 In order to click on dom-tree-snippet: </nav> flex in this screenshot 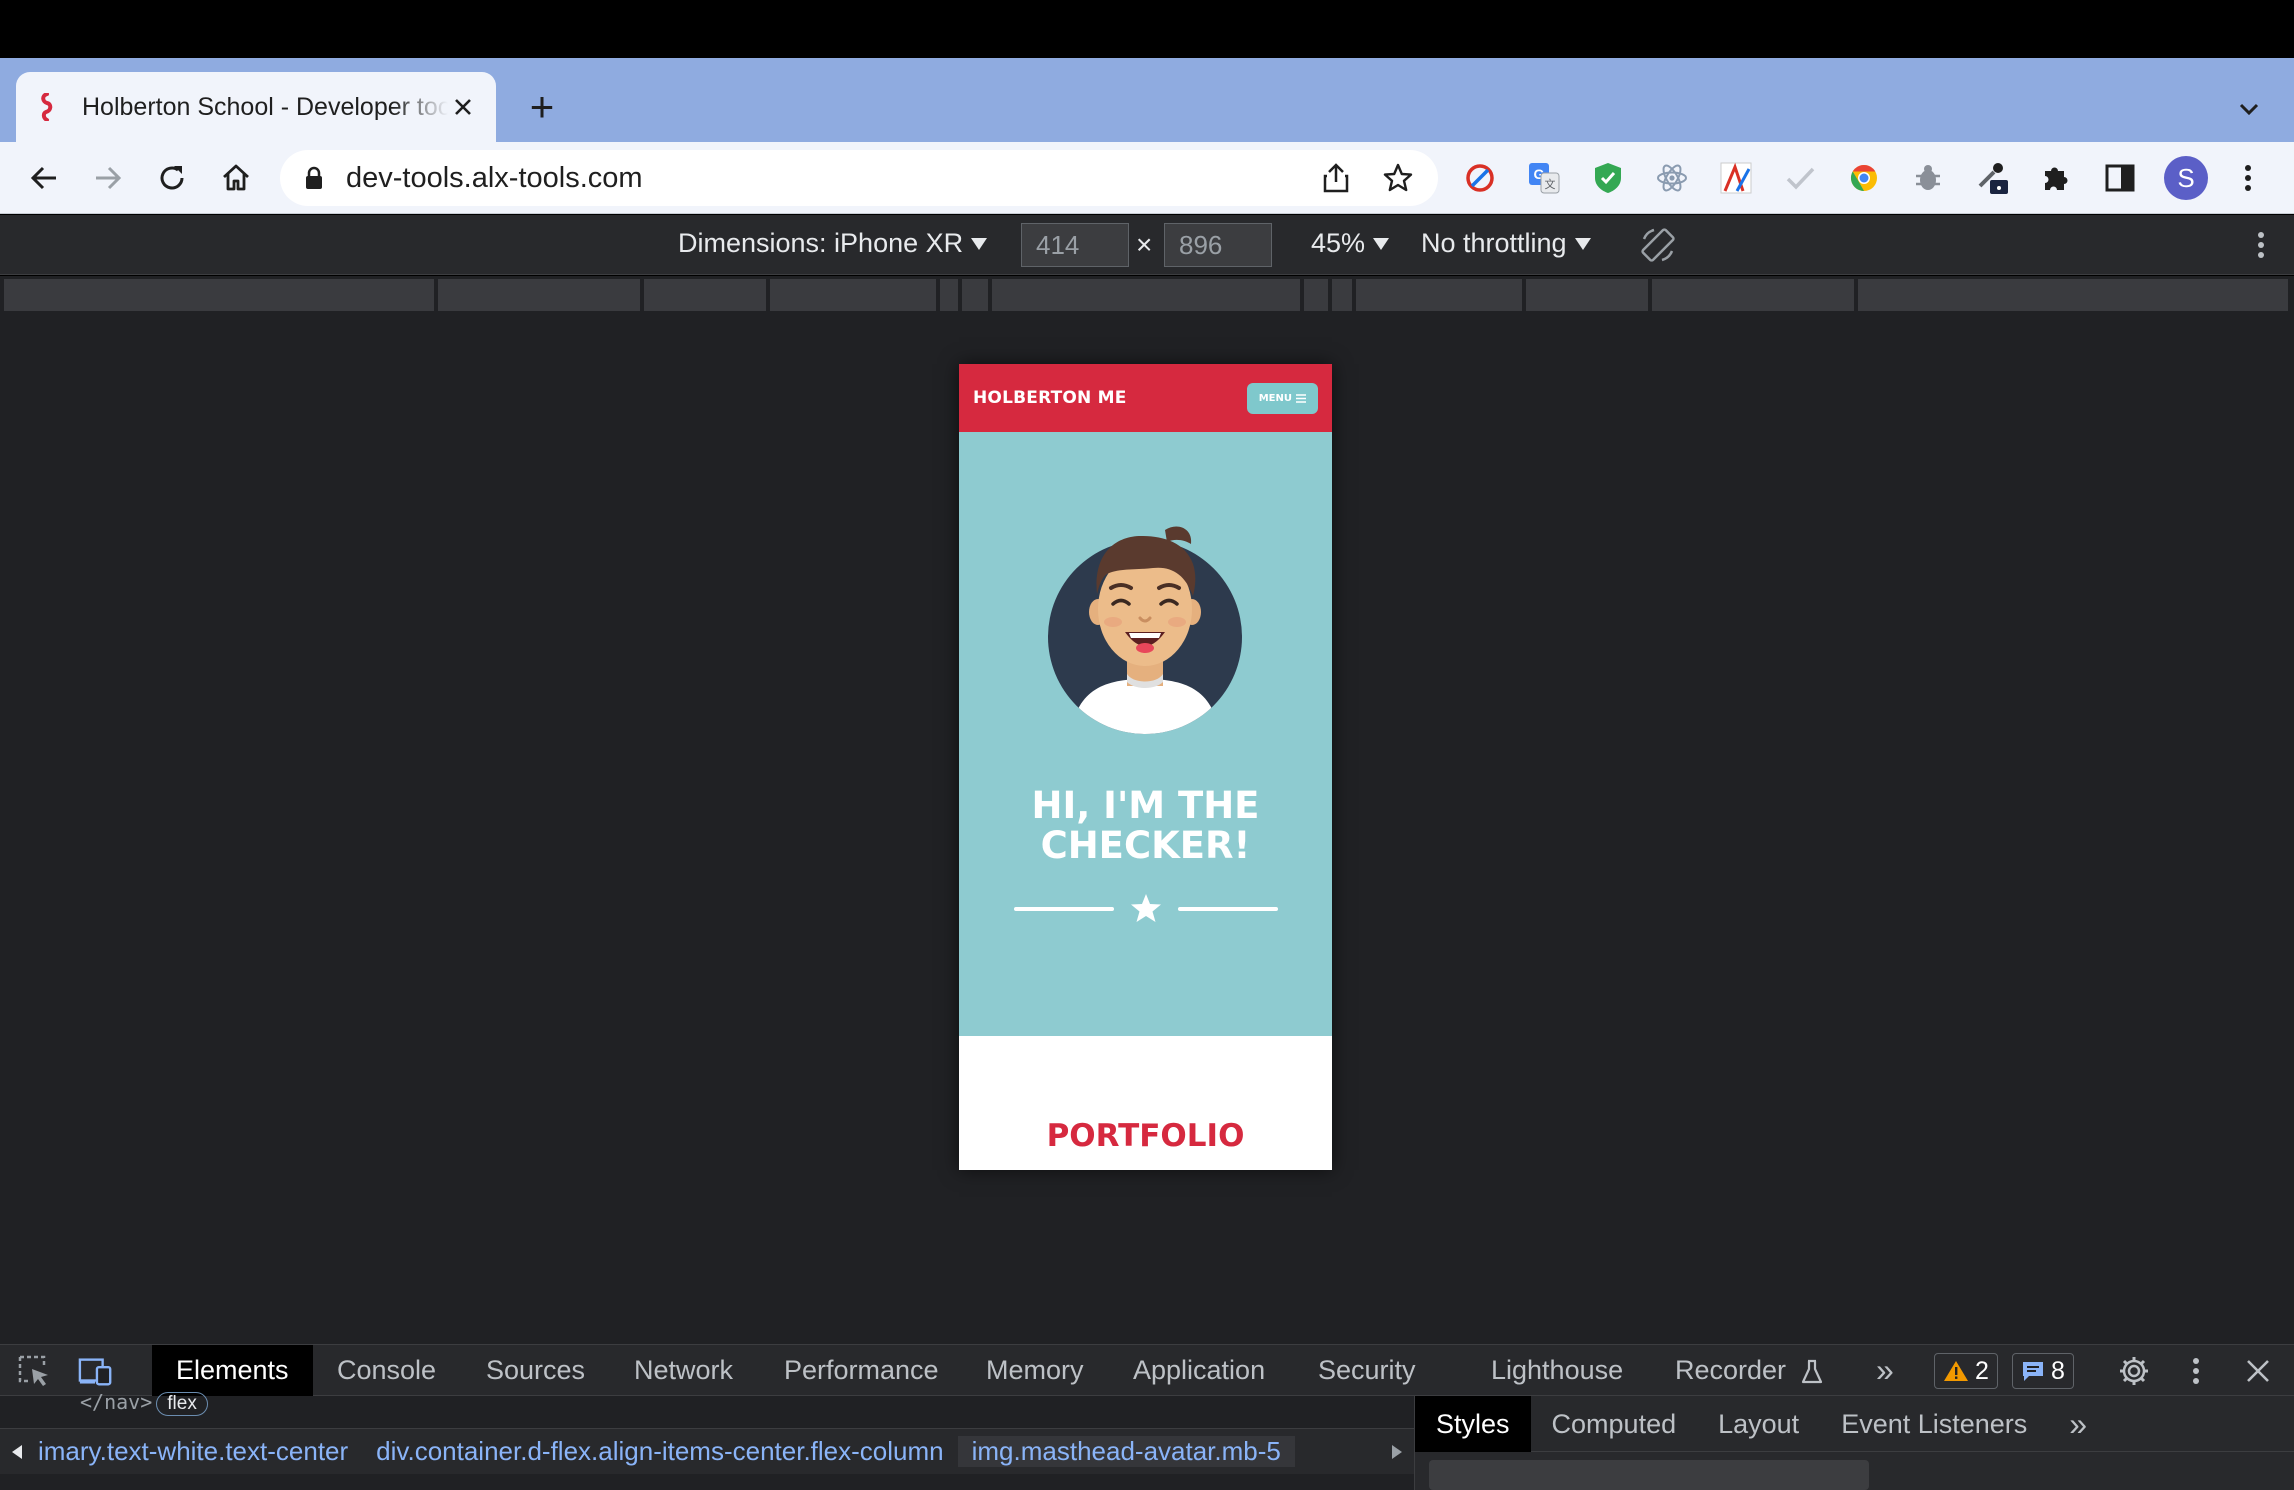, I will do `click(144, 1403)`.